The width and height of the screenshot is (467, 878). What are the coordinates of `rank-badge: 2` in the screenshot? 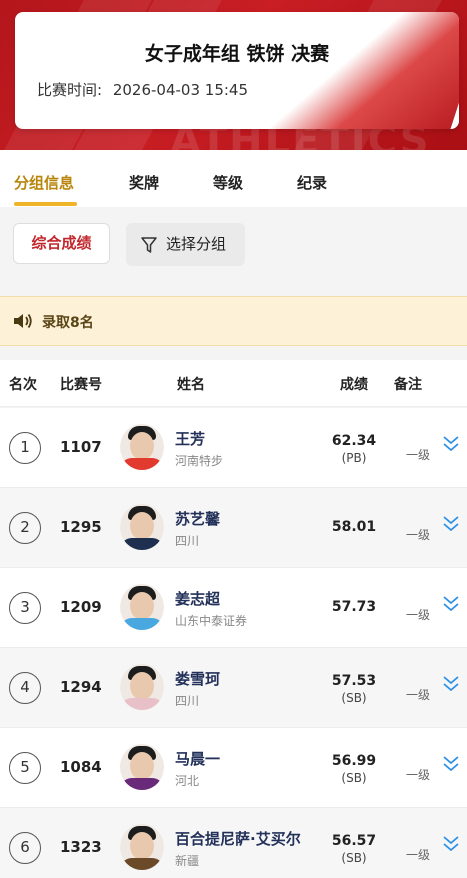 It's located at (25, 528).